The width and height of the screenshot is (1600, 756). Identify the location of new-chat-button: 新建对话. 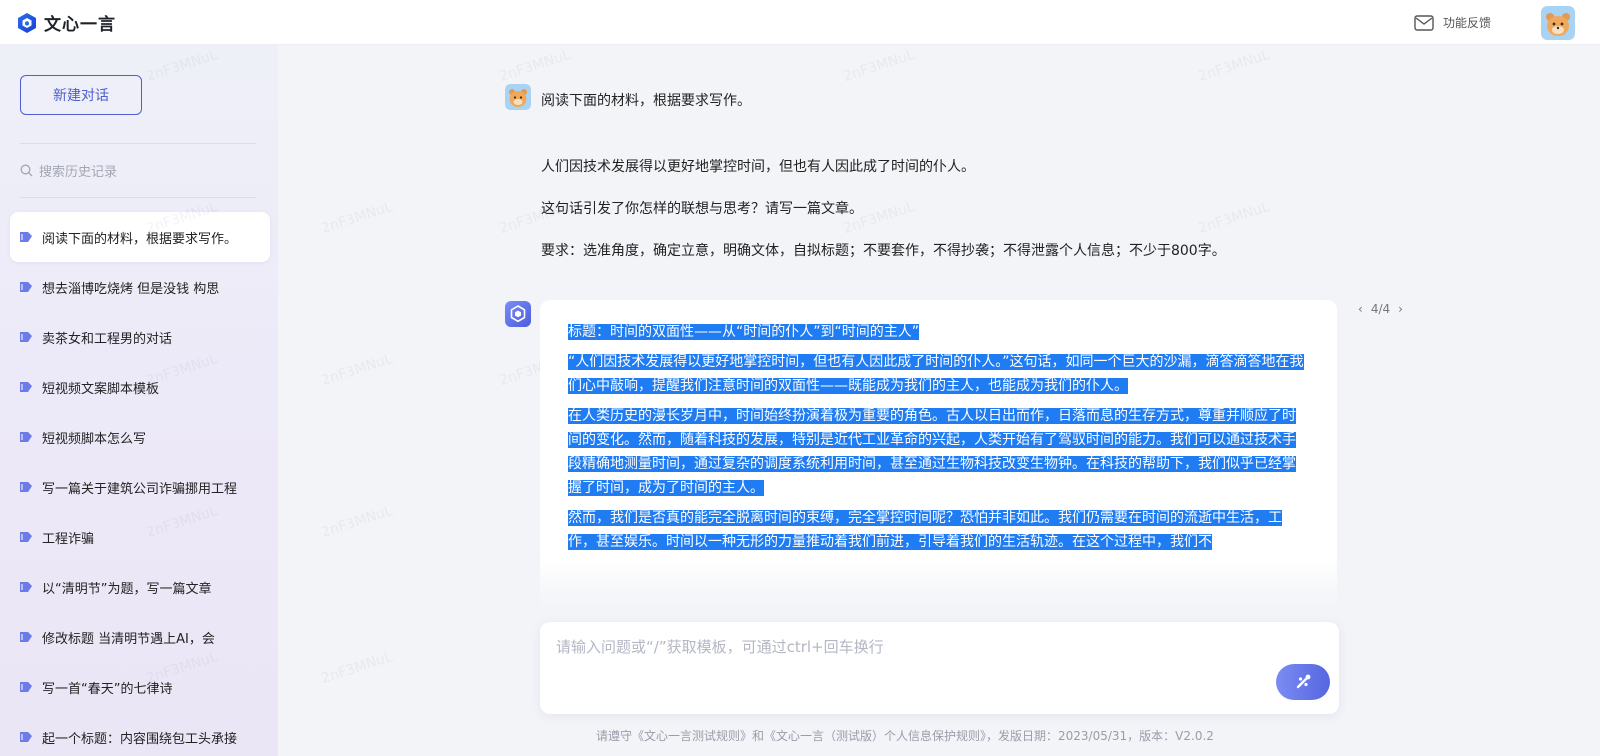
(81, 95).